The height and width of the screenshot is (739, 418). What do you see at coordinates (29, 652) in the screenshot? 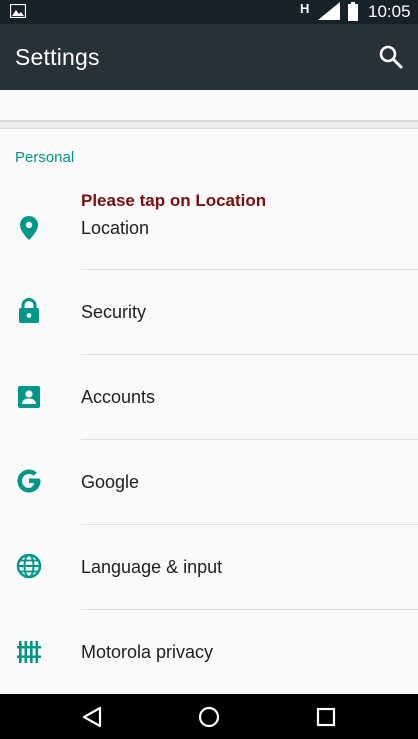
I see `grid-icon` at bounding box center [29, 652].